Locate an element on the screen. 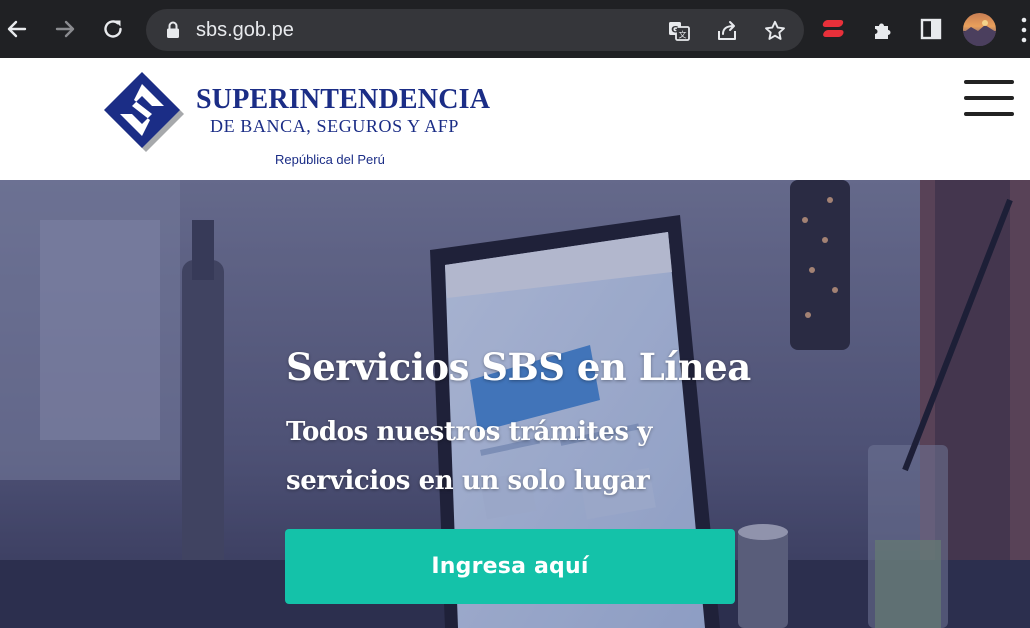  side-panel-button is located at coordinates (931, 29).